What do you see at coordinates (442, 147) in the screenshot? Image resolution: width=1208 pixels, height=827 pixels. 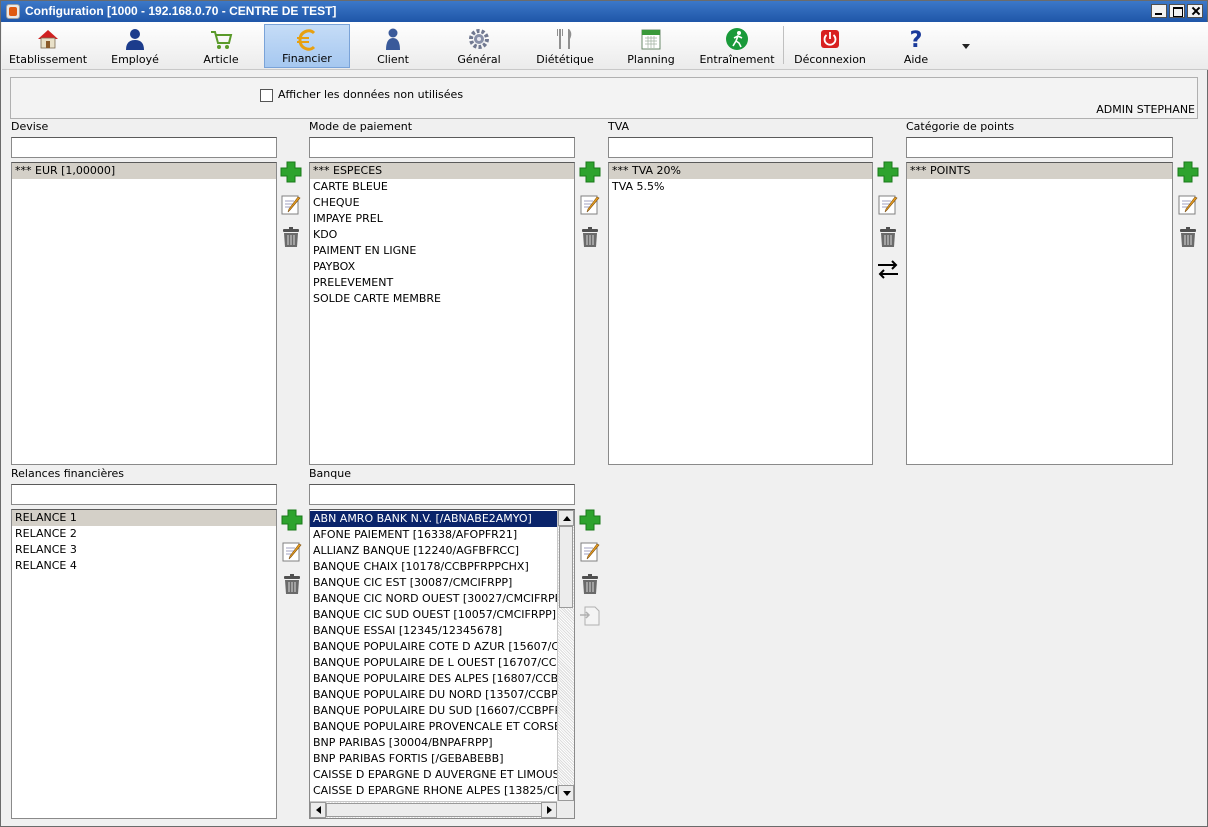 I see `mode-paiement-search-input` at bounding box center [442, 147].